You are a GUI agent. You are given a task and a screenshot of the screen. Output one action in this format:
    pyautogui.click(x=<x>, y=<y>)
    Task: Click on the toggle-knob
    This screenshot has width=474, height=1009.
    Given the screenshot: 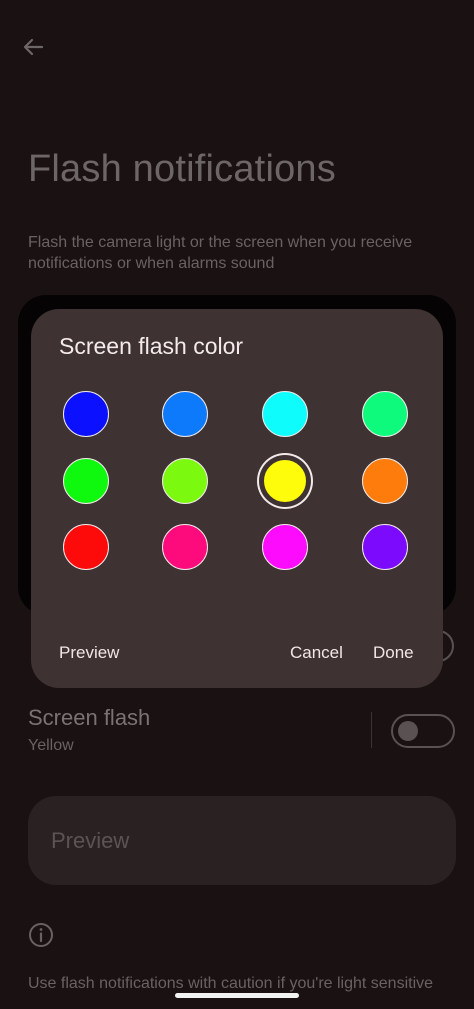 What is the action you would take?
    pyautogui.click(x=408, y=731)
    